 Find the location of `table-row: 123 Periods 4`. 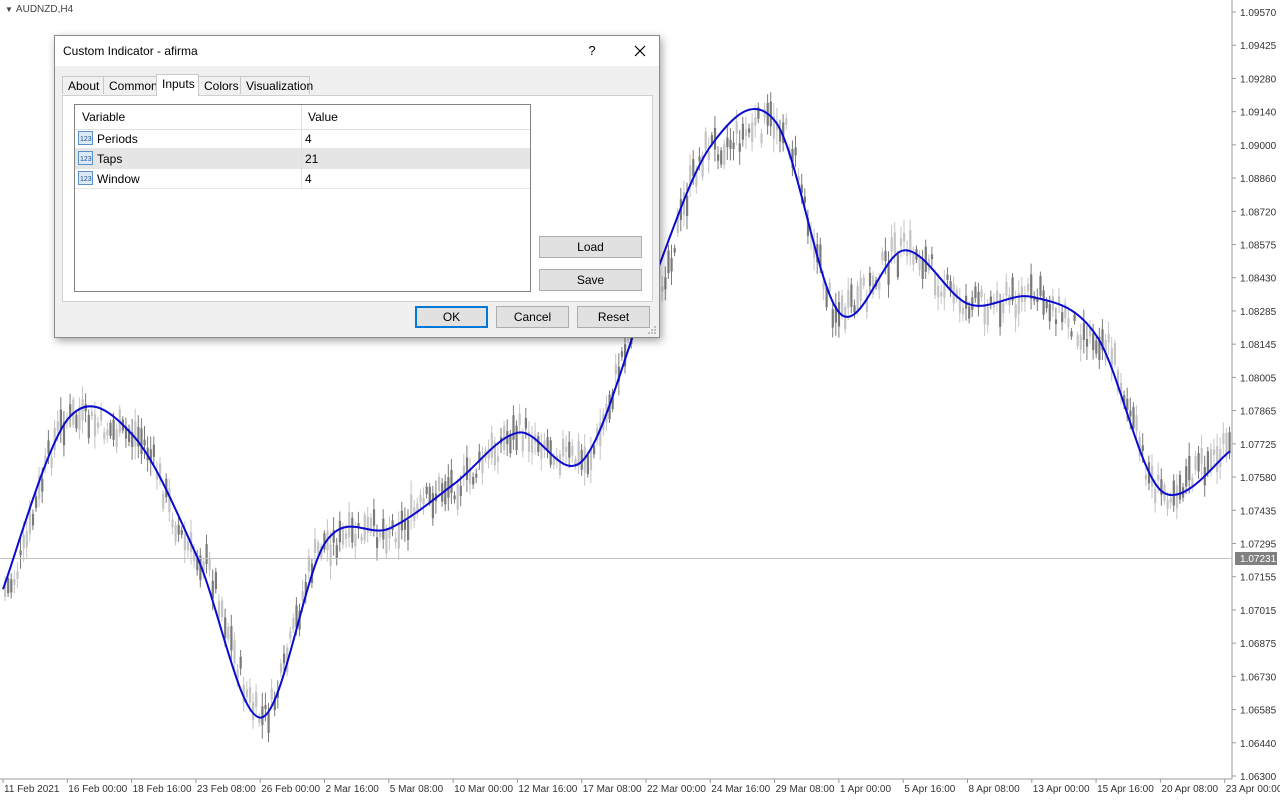

table-row: 123 Periods 4 is located at coordinates (302, 139).